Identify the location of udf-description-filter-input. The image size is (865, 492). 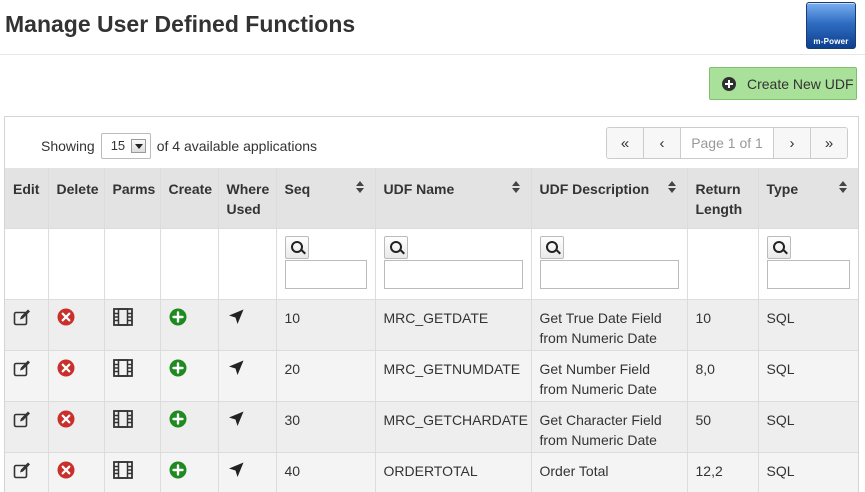
(609, 274).